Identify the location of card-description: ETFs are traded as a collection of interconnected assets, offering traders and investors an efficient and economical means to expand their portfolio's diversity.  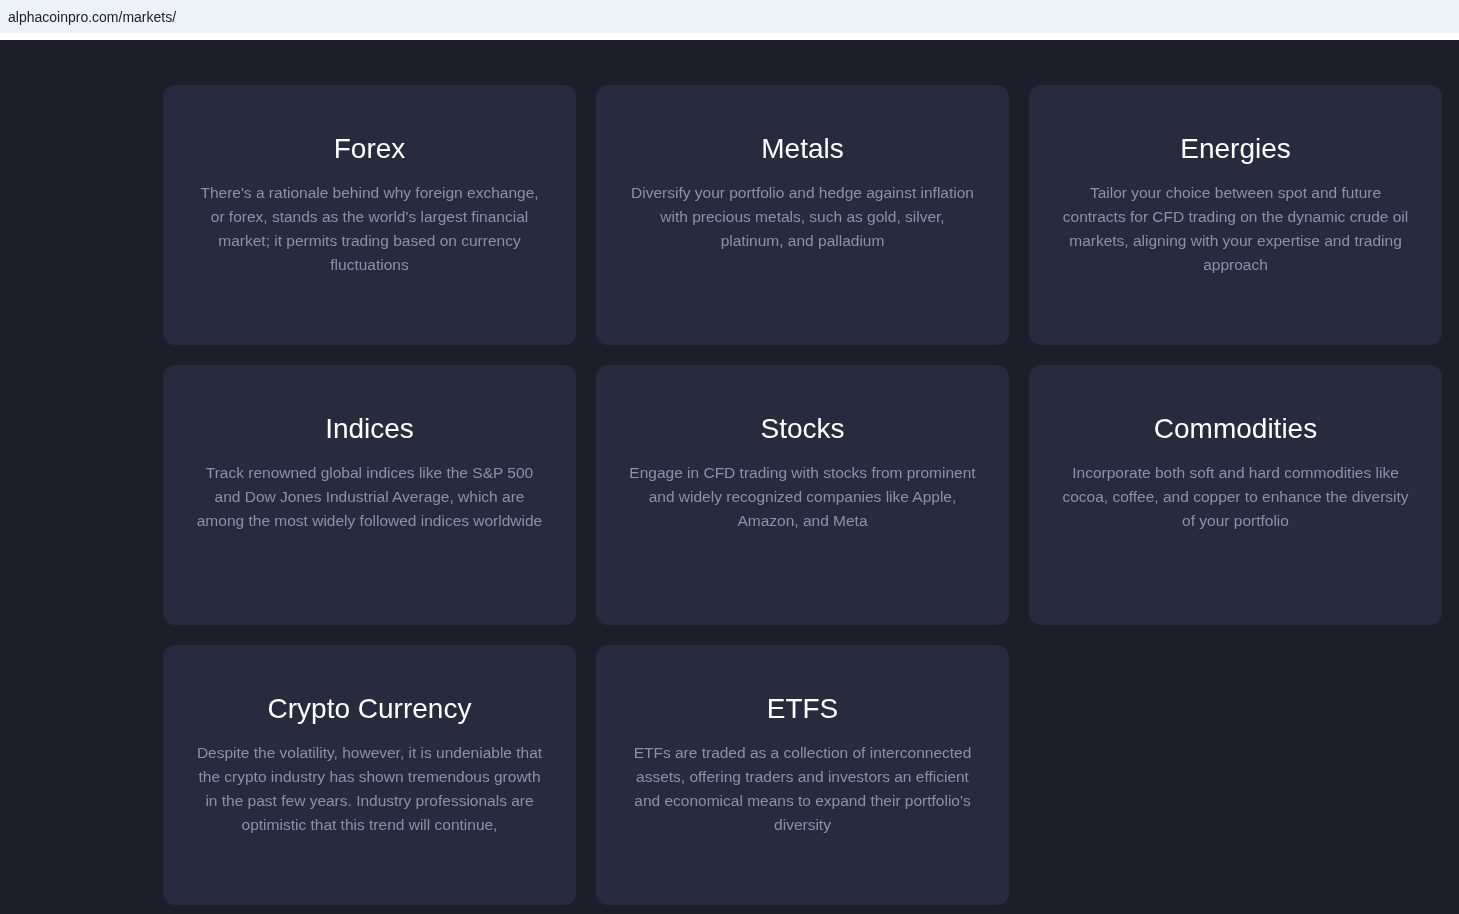
(802, 789).